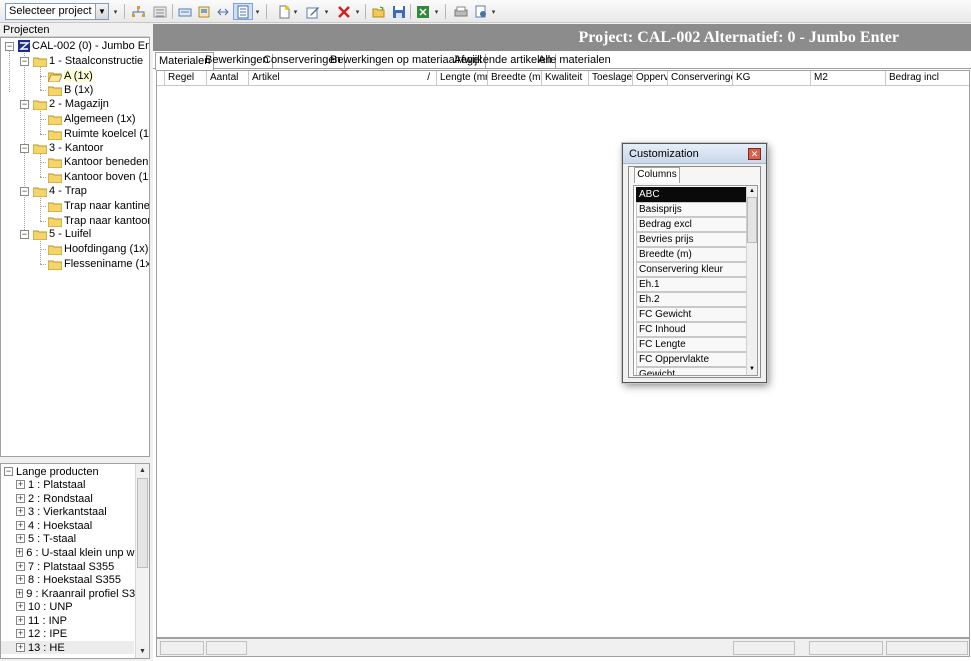 The image size is (971, 661). What do you see at coordinates (461, 11) in the screenshot?
I see `printer-icon` at bounding box center [461, 11].